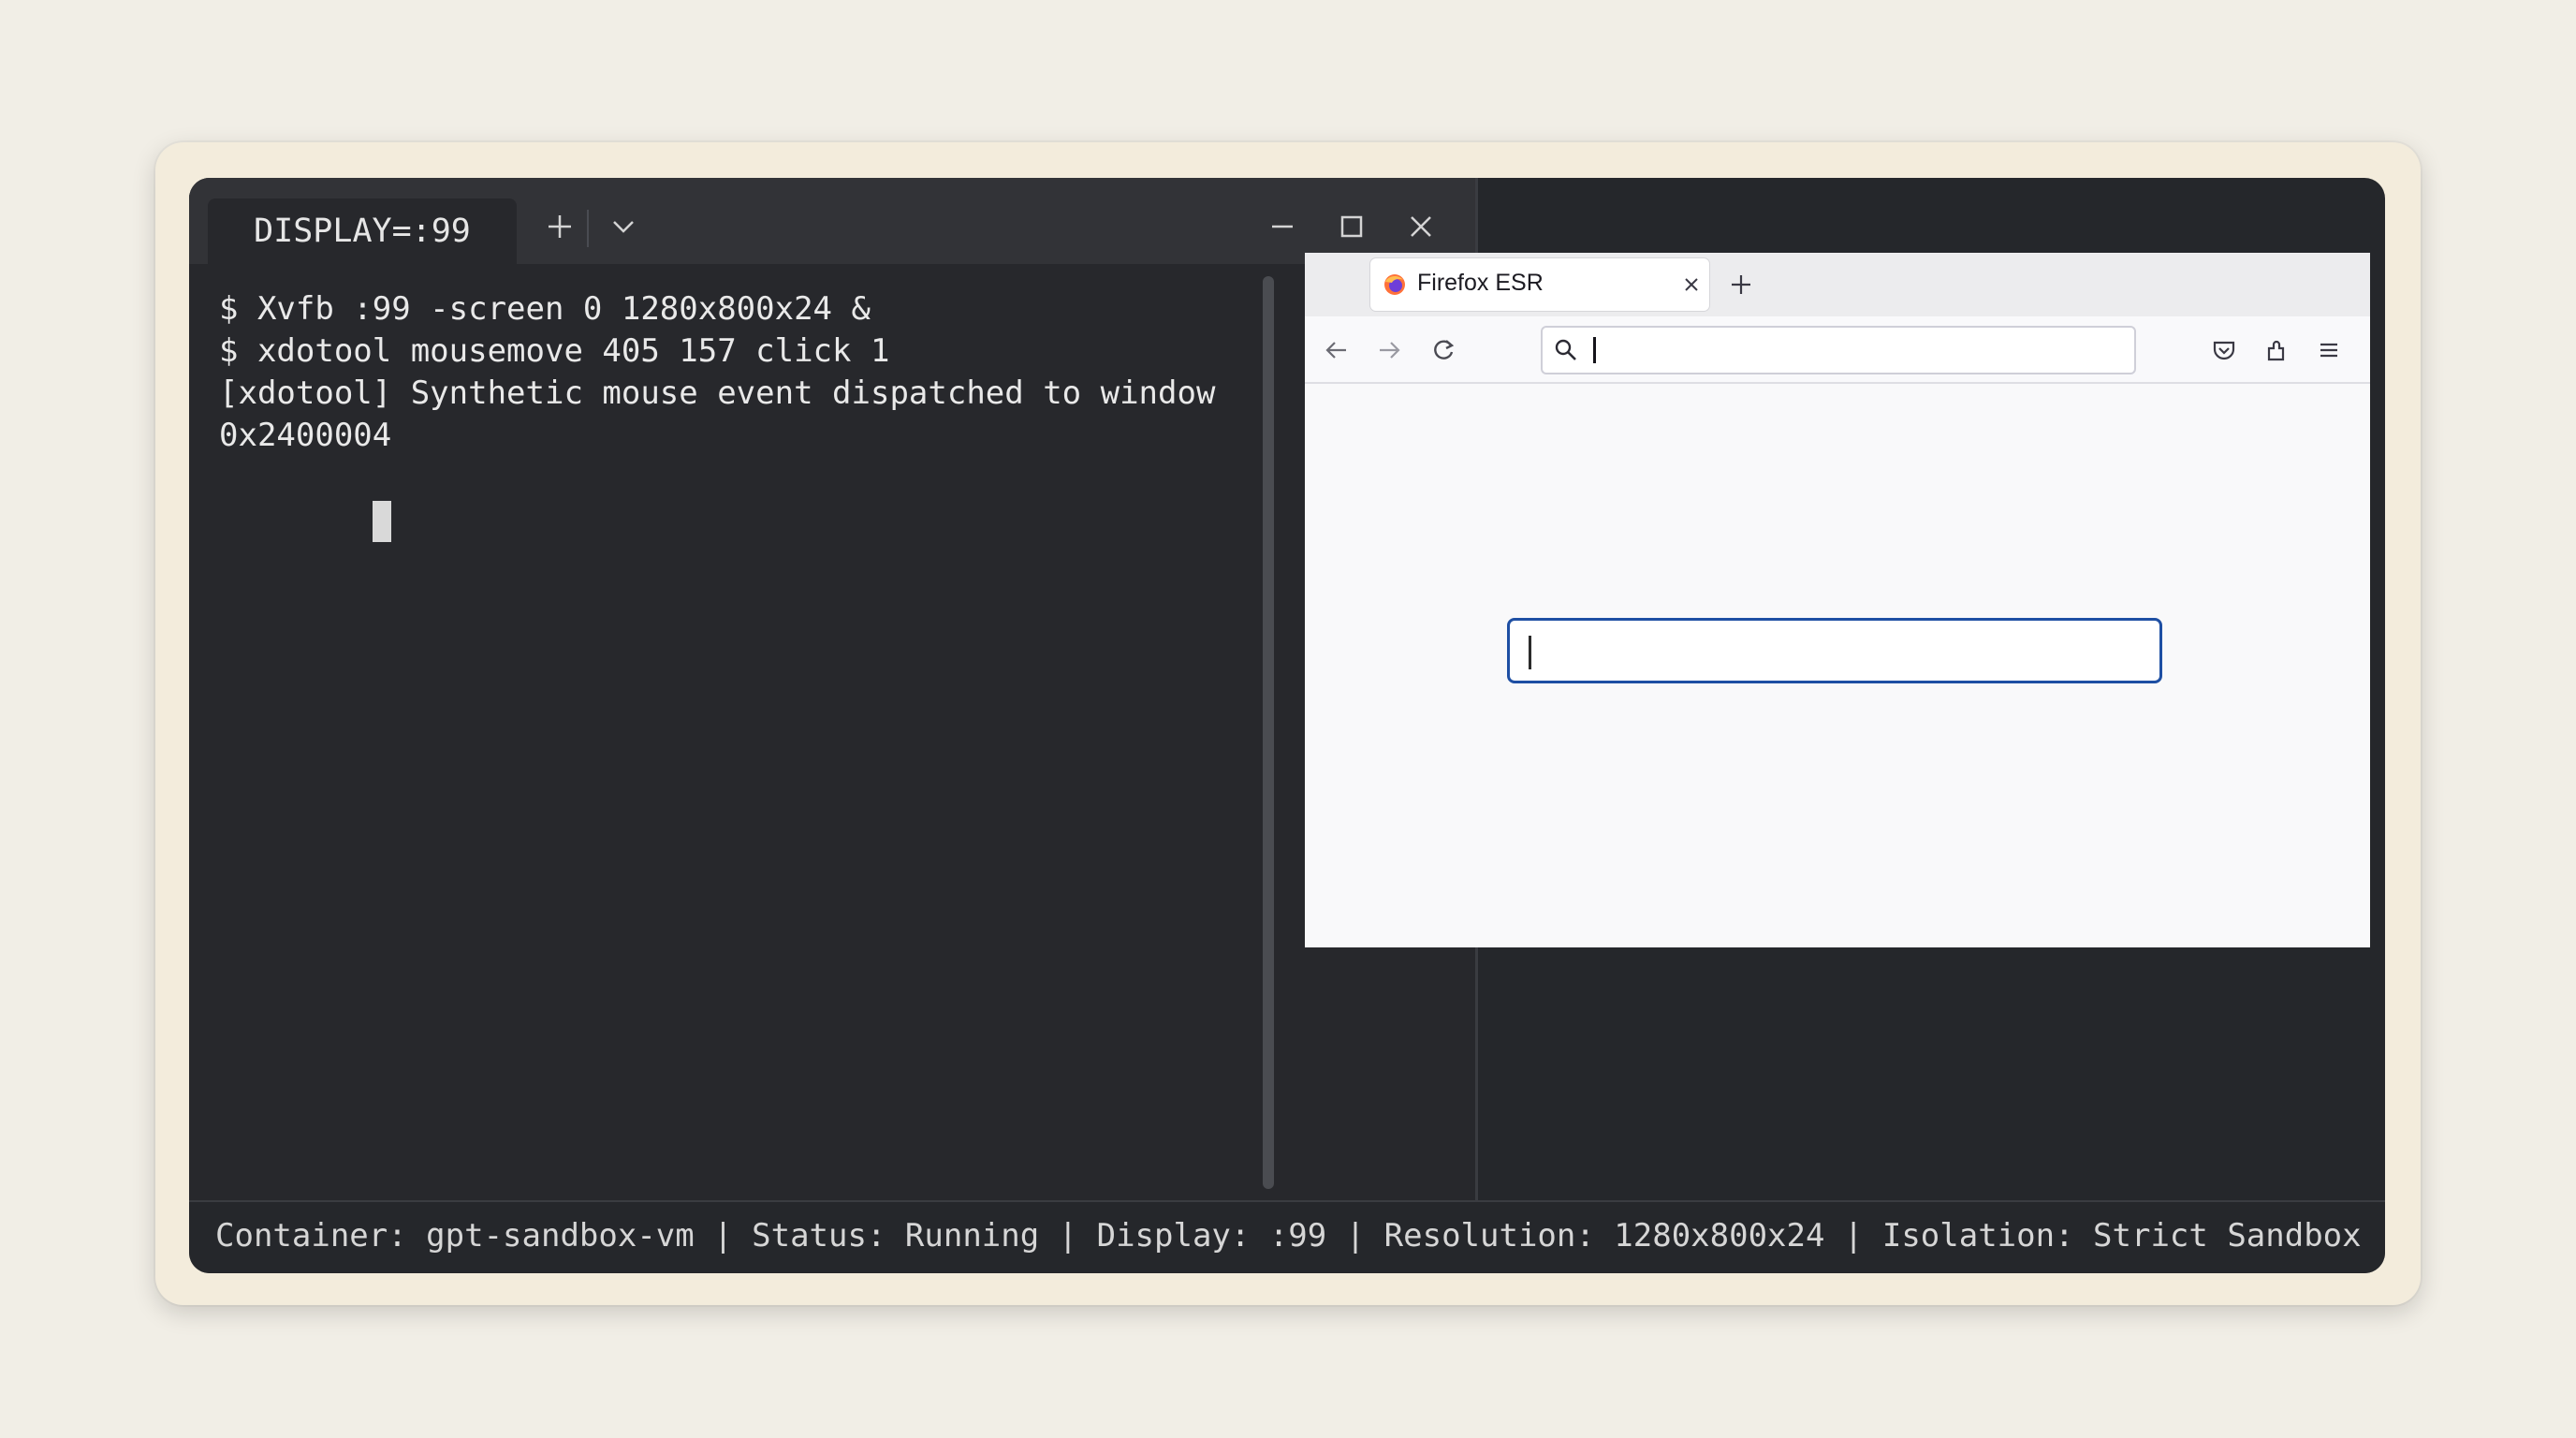 The width and height of the screenshot is (2576, 1438). I want to click on browser-tabstrip: Firefox ESR, so click(1837, 284).